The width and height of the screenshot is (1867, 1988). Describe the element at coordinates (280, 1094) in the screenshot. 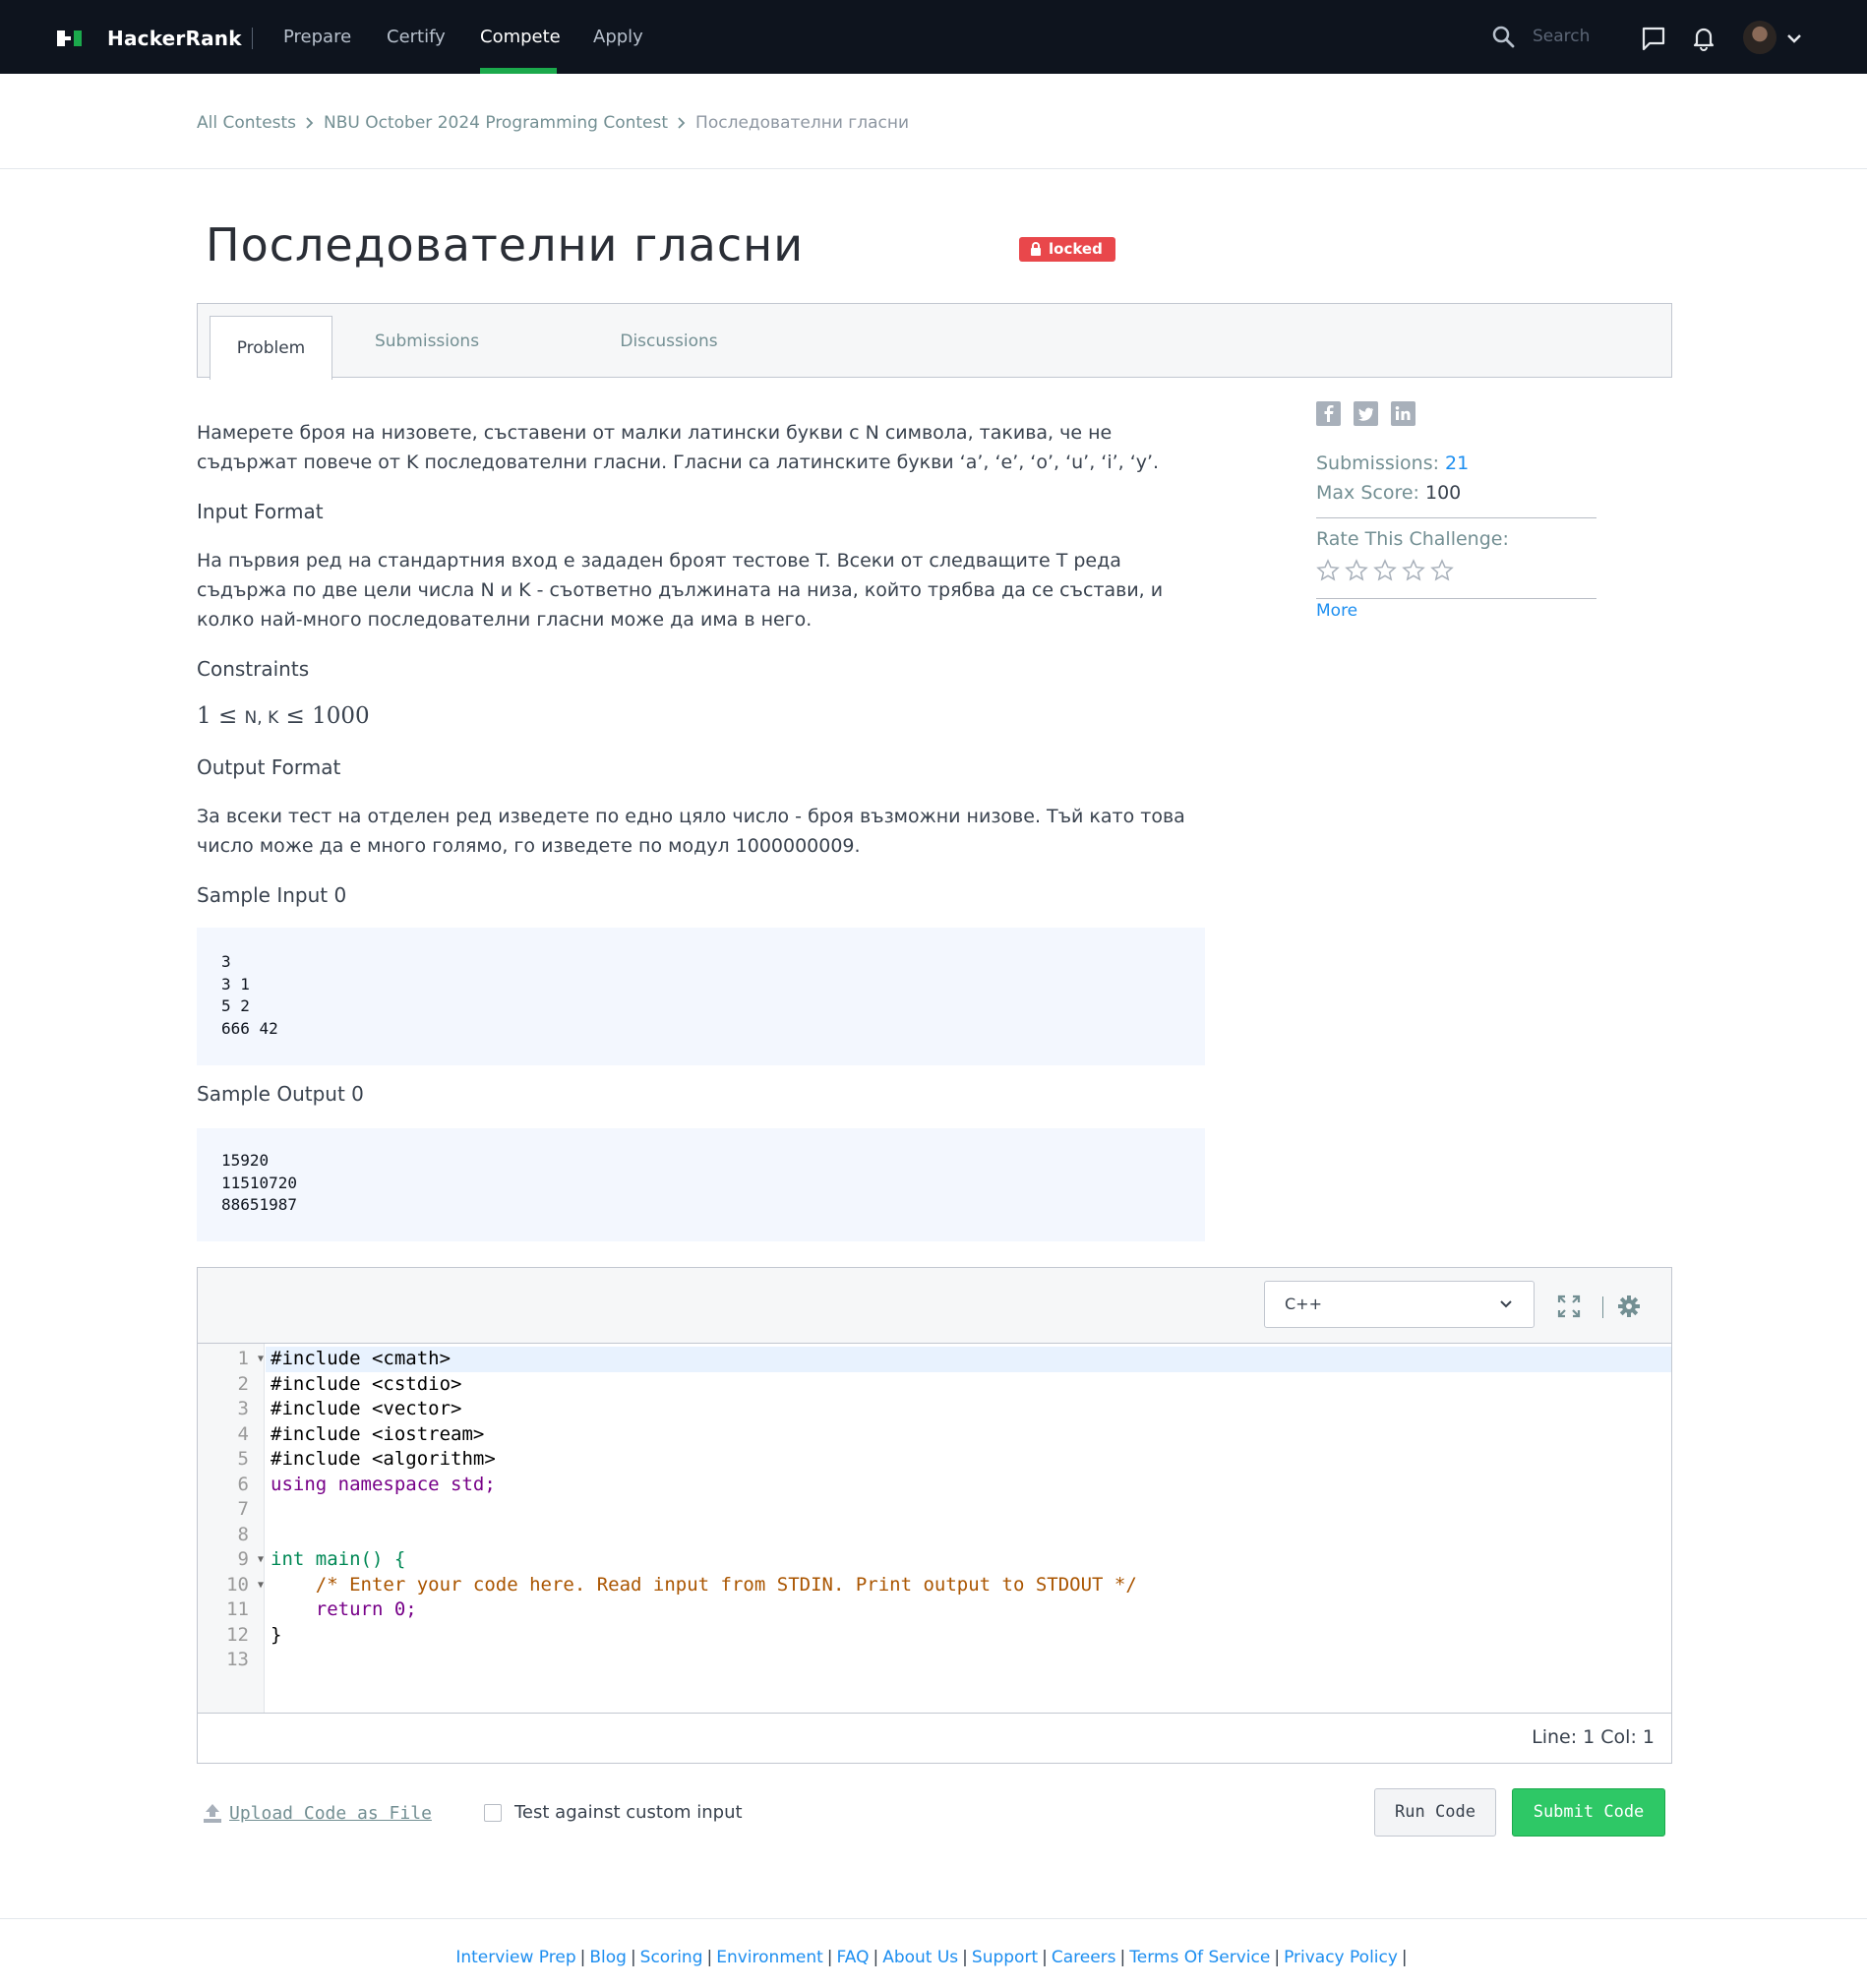

I see `sample-output-heading: Sample Output 0` at that location.